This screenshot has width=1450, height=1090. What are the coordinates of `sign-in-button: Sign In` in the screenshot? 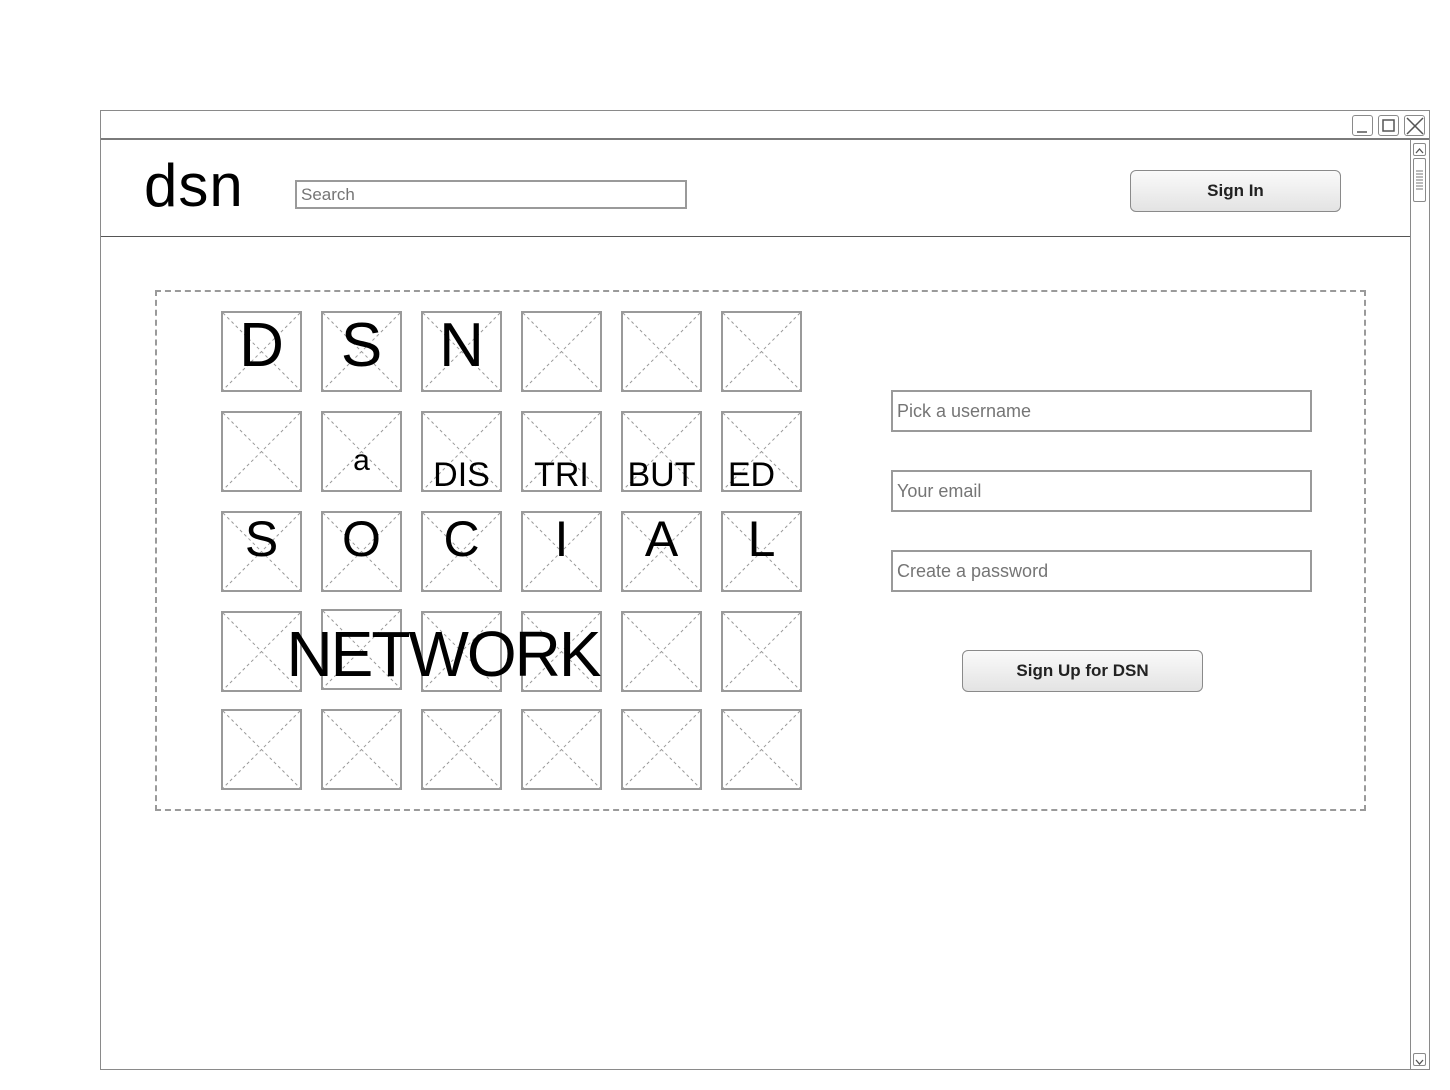 It's located at (1235, 191).